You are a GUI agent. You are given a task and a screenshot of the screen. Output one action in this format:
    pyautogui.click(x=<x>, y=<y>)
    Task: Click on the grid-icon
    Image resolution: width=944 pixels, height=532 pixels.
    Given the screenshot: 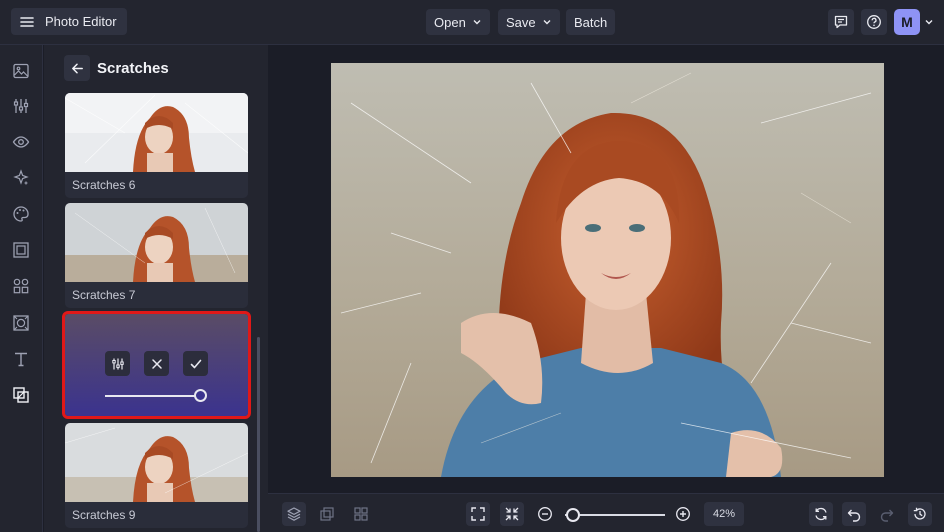 What is the action you would take?
    pyautogui.click(x=361, y=514)
    